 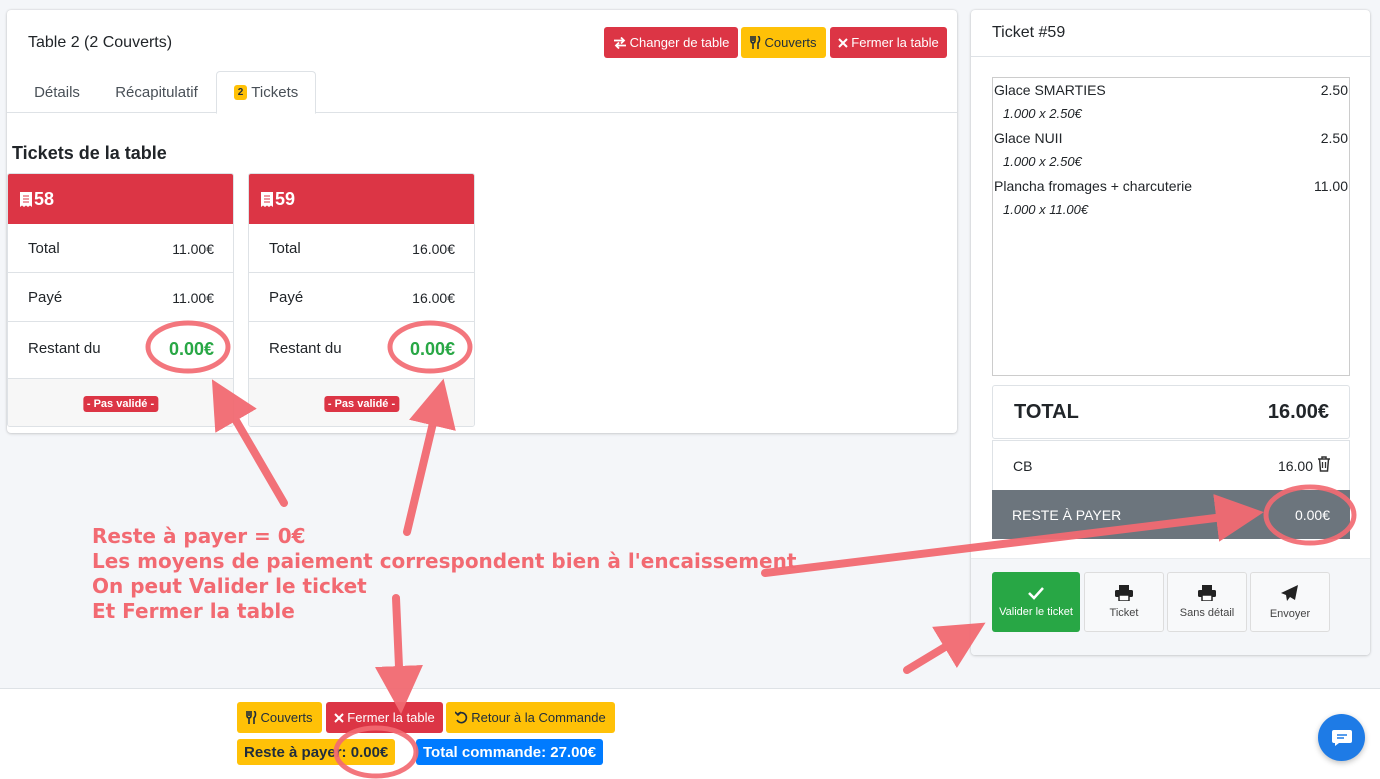 I want to click on tab-tickets: 2 Tickets, so click(x=266, y=92).